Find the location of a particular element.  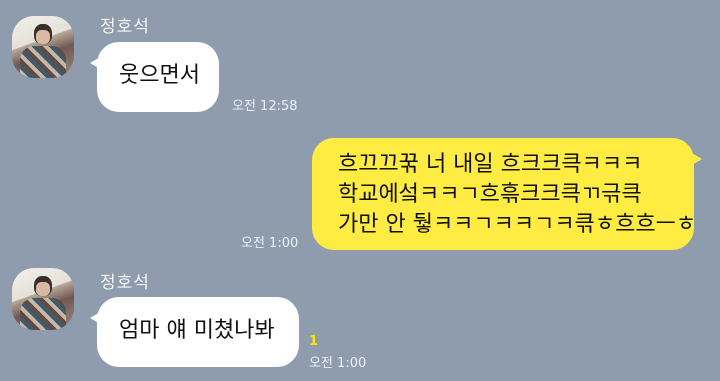

message-text: 엄마 얘 미쳤나봐 is located at coordinates (197, 330).